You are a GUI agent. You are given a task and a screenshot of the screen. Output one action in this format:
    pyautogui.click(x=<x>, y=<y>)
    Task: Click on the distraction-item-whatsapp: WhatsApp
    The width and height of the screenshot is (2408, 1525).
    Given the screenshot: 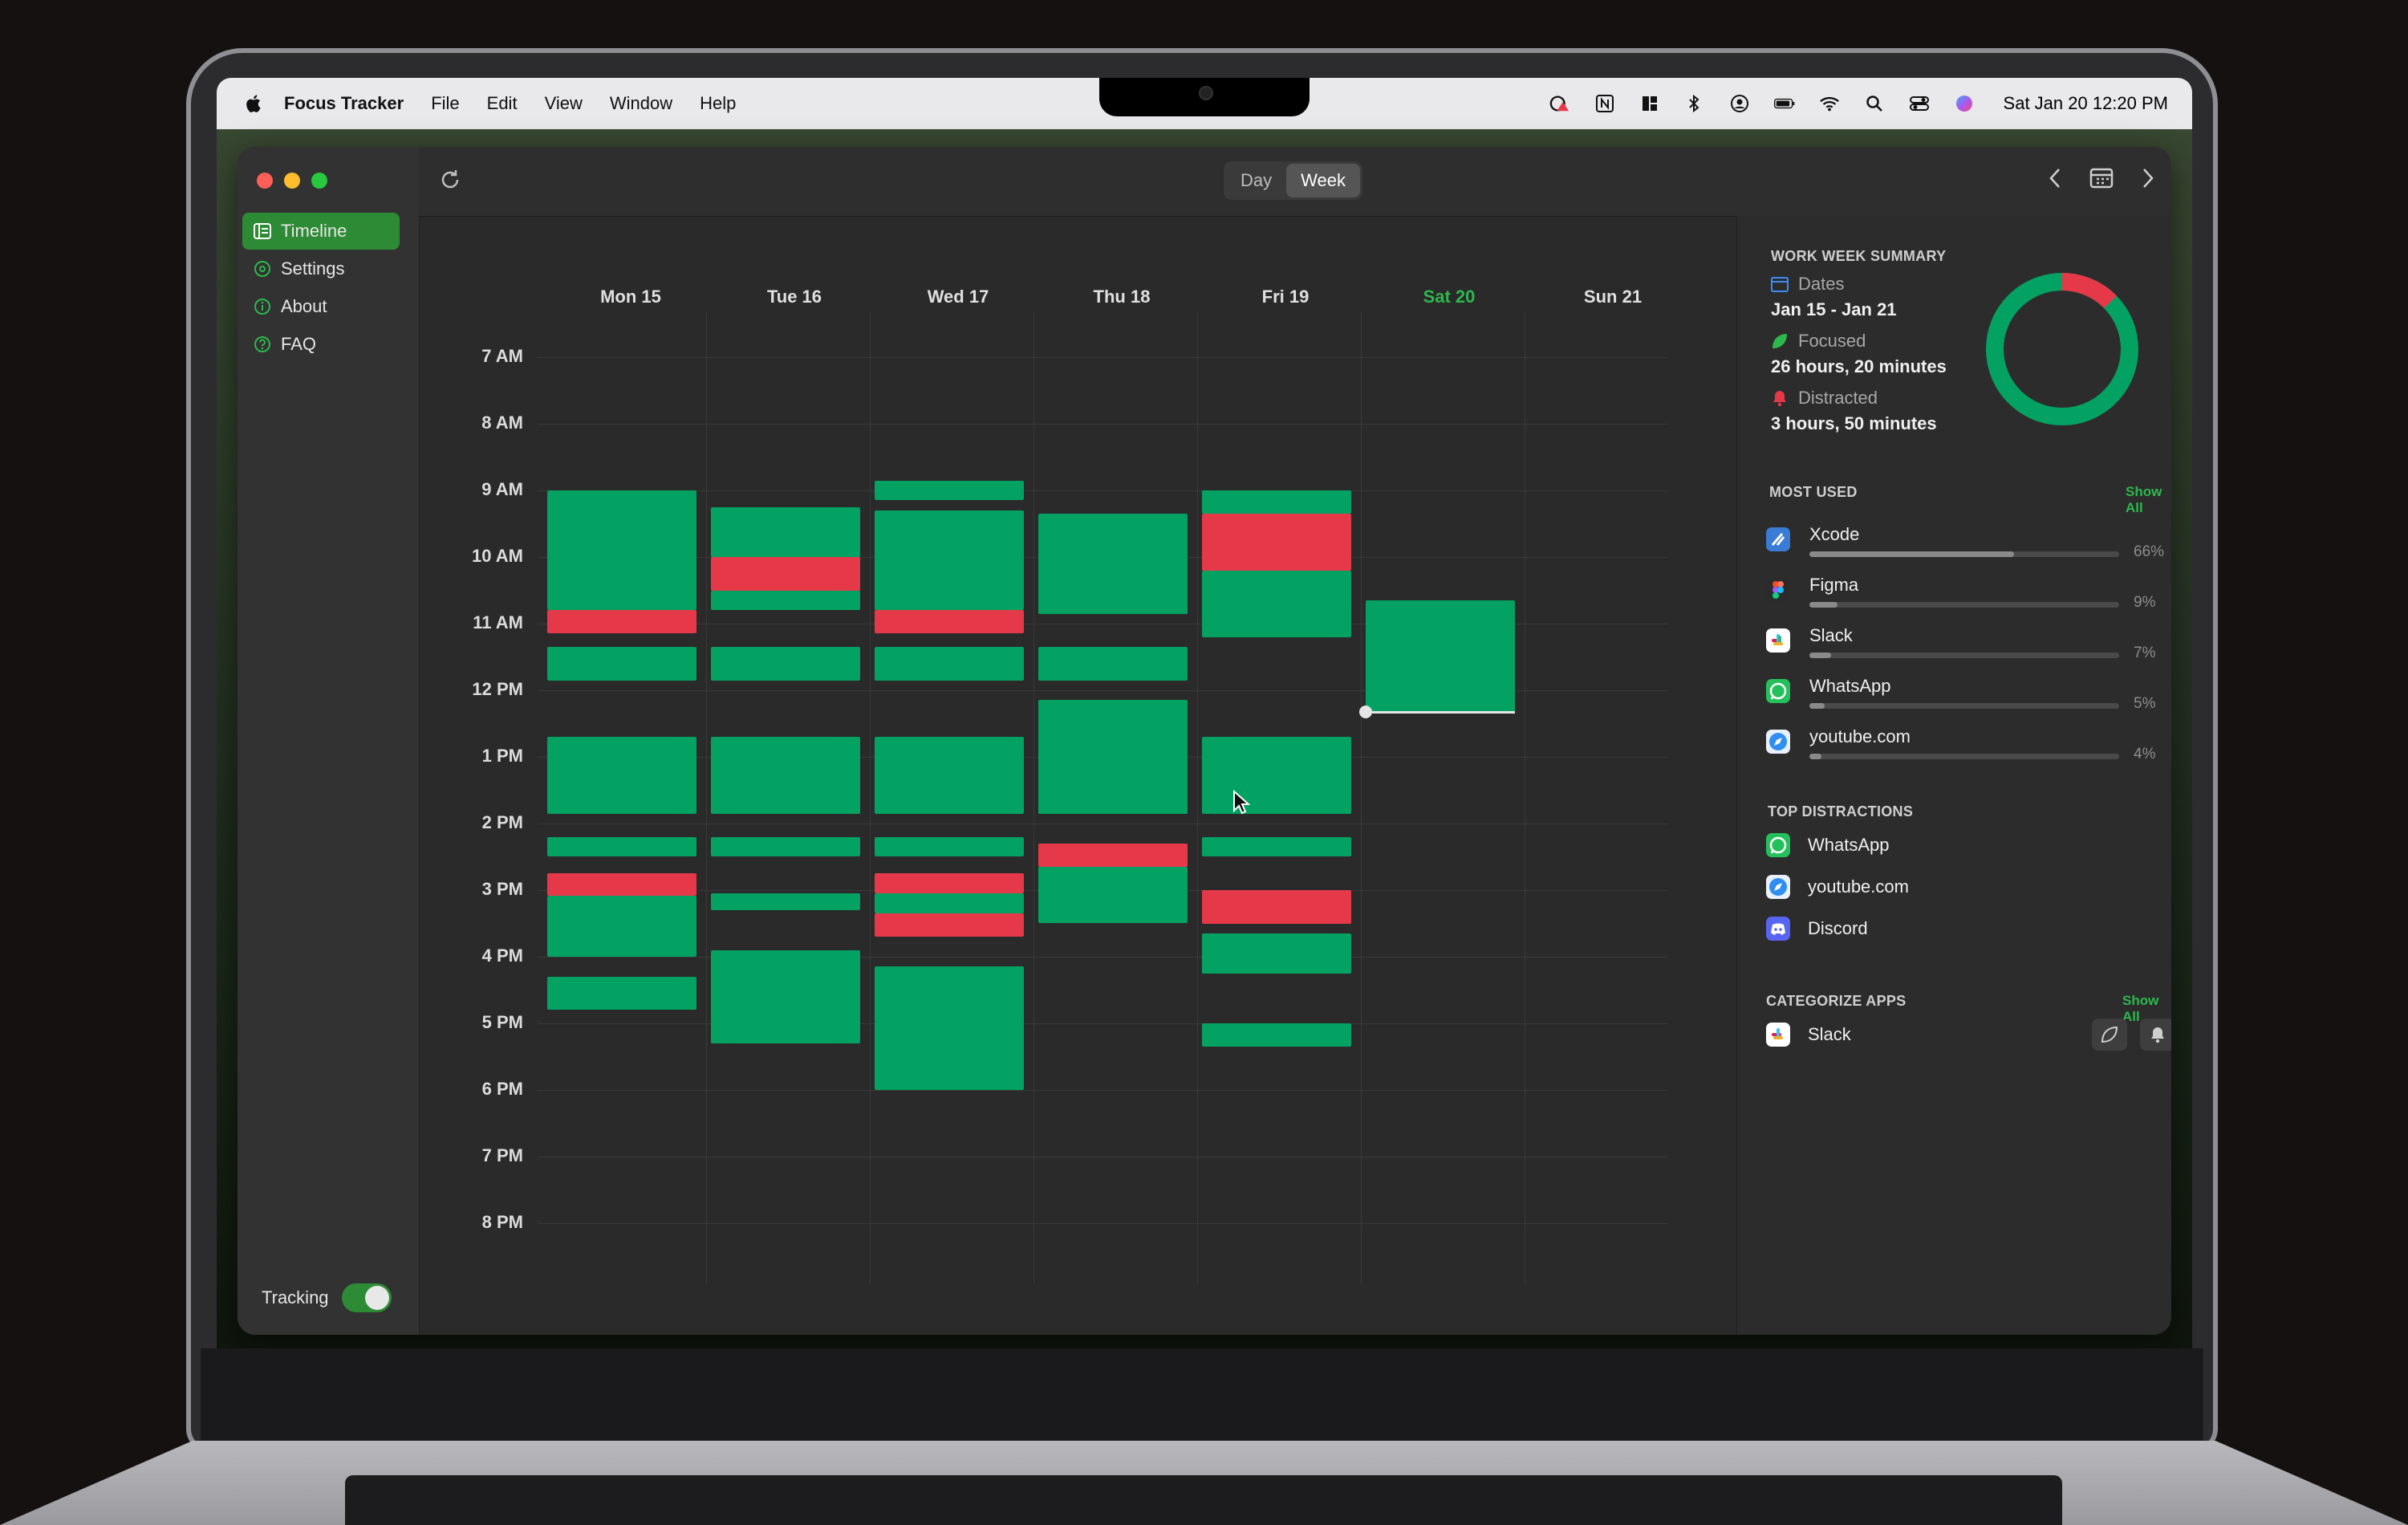 What is the action you would take?
    pyautogui.click(x=1828, y=845)
    